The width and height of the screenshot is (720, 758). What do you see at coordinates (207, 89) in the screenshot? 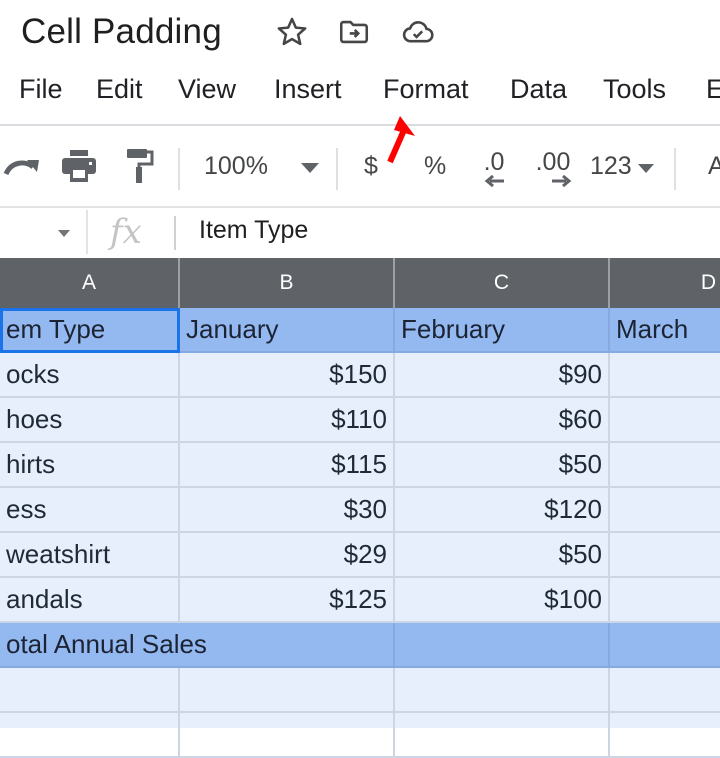
I see `menu-view: View` at bounding box center [207, 89].